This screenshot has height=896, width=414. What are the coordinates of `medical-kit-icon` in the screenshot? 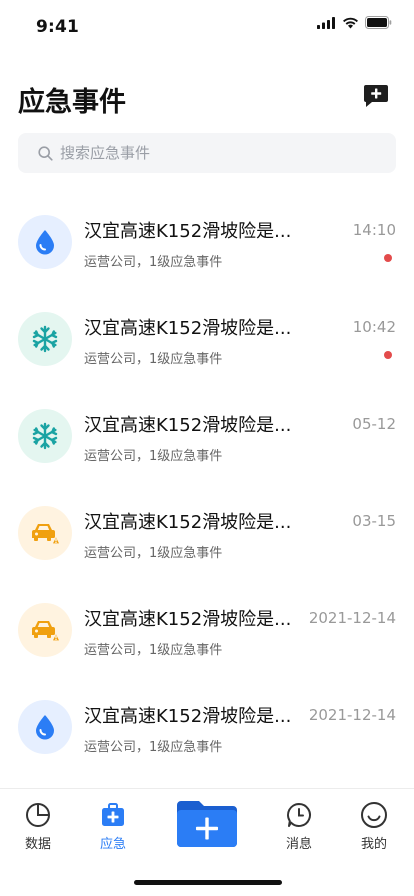 It's located at (113, 815).